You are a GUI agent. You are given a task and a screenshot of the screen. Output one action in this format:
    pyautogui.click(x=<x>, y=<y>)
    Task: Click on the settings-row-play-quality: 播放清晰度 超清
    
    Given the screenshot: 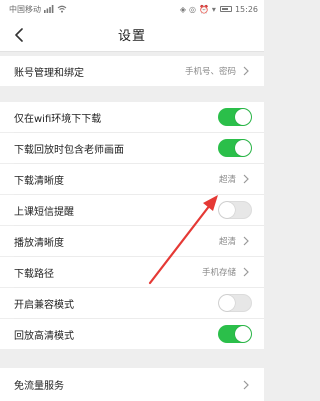 What is the action you would take?
    pyautogui.click(x=132, y=241)
    